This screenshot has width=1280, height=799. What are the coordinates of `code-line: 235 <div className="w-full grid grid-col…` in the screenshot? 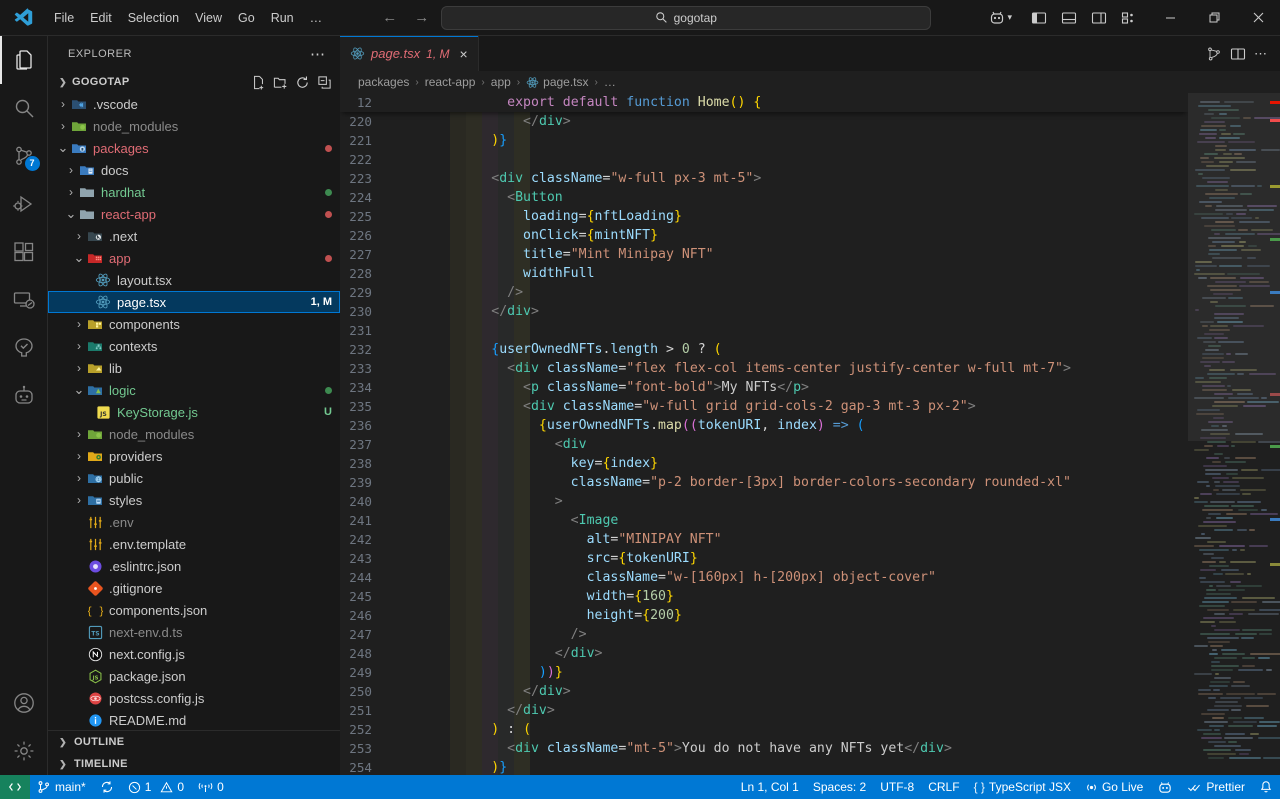 It's located at (764, 406).